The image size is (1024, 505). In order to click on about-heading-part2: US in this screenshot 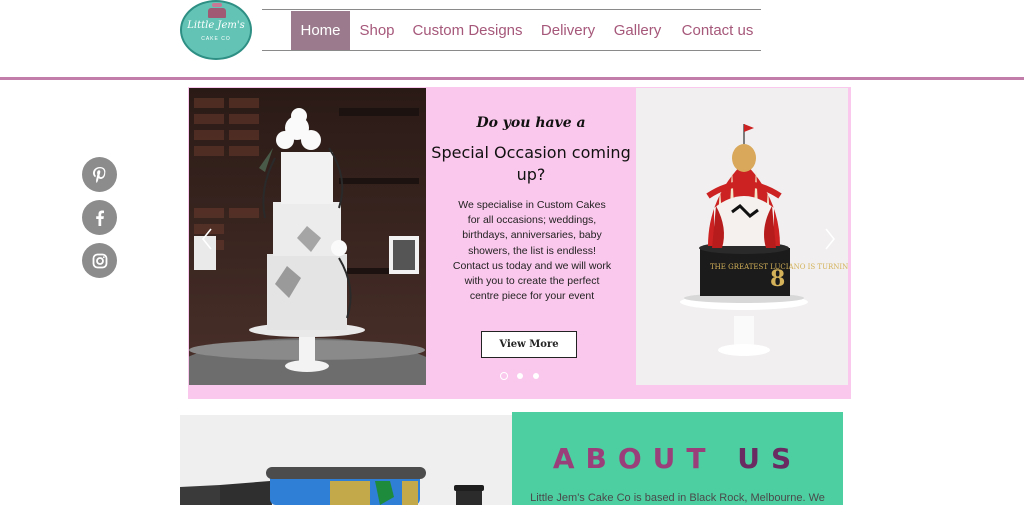, I will do `click(770, 458)`.